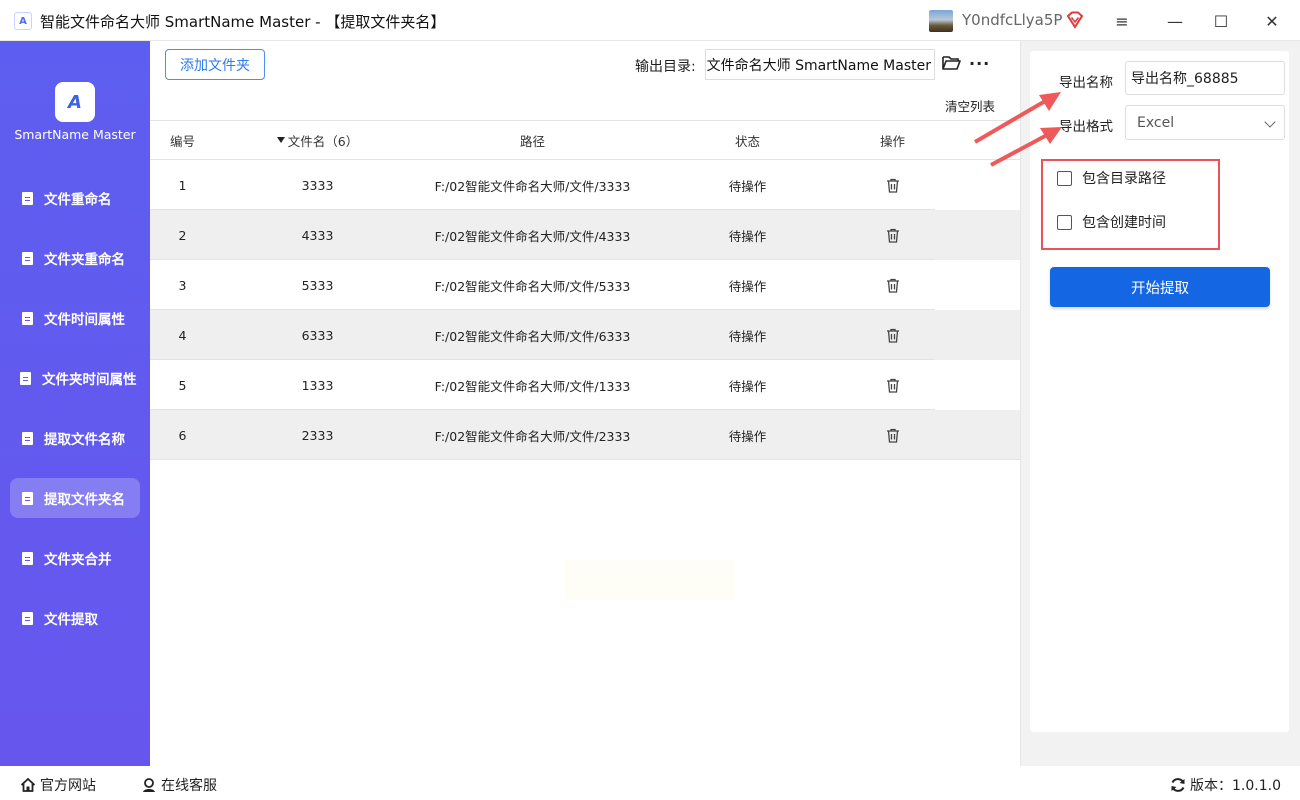 This screenshot has width=1300, height=800. Describe the element at coordinates (182, 385) in the screenshot. I see `cell-no: 5` at that location.